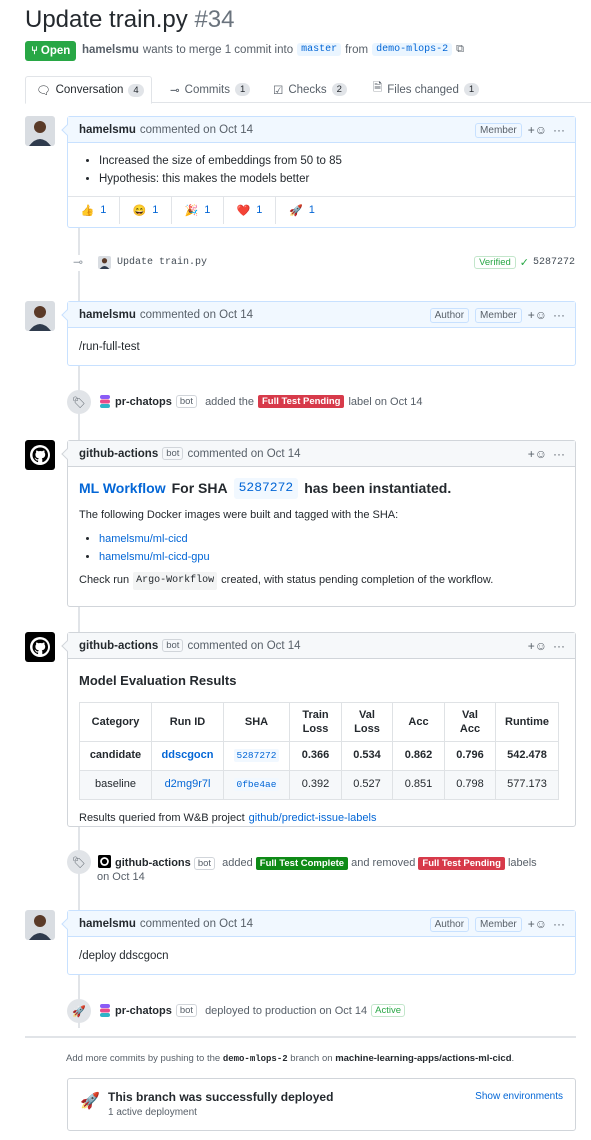 This screenshot has height=1140, width=591. I want to click on run-id-link: d2mg9r7l, so click(188, 784).